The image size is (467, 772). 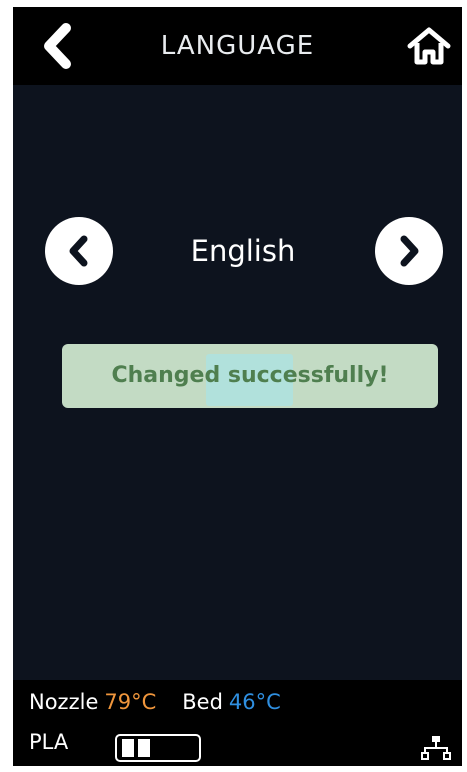 I want to click on next-language-button, so click(x=409, y=251).